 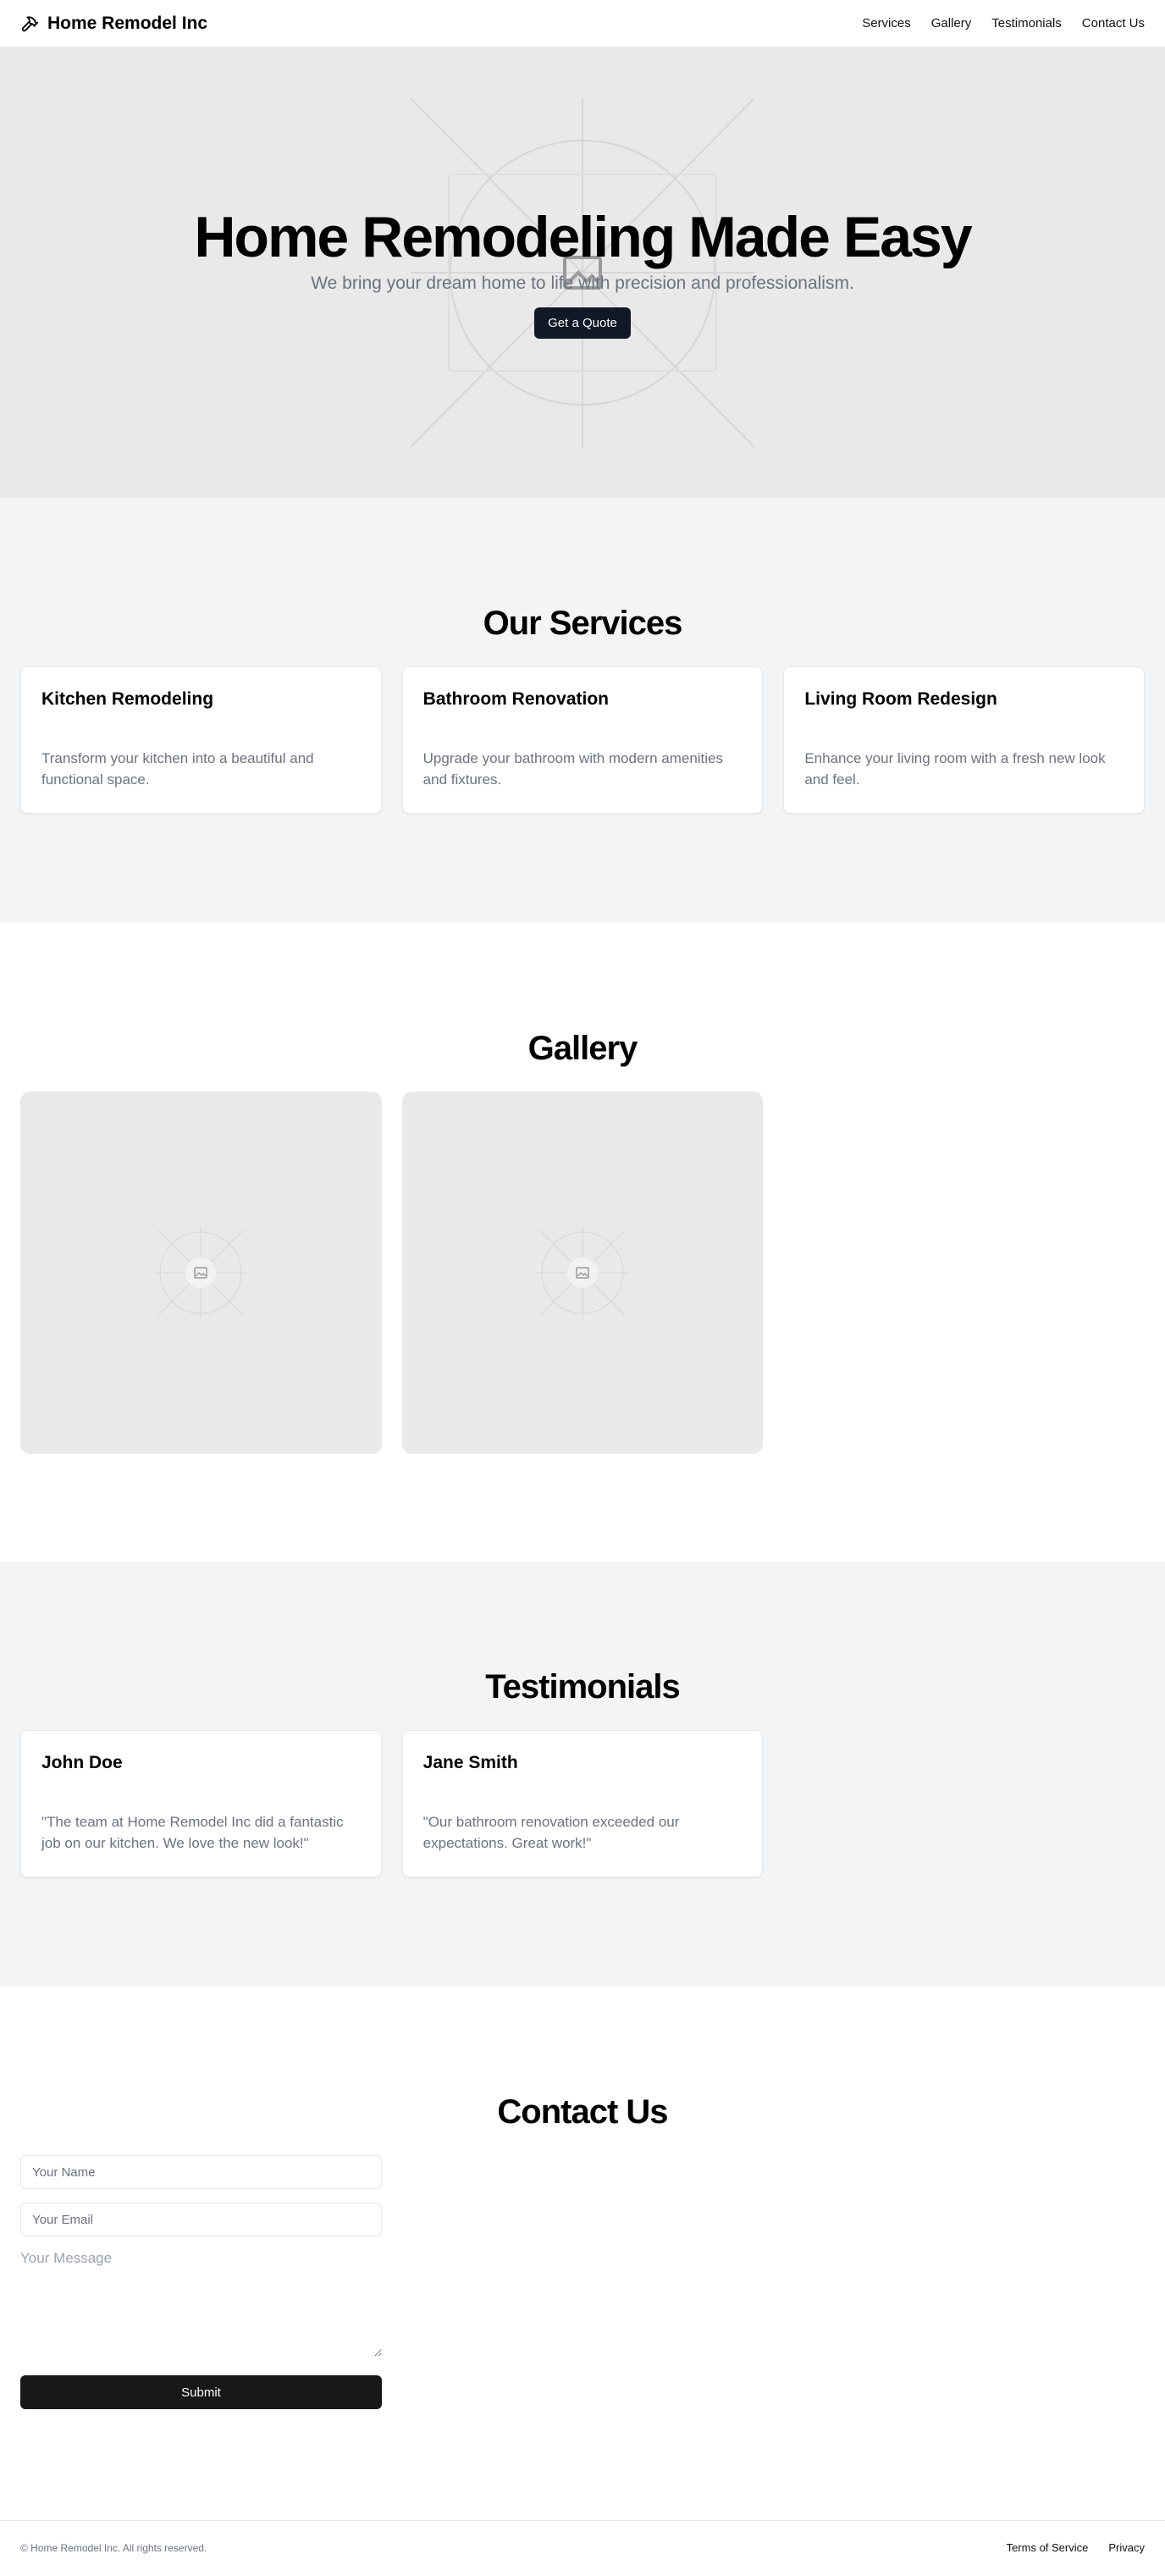 What do you see at coordinates (127, 699) in the screenshot?
I see `service-title: Kitchen Remodeling` at bounding box center [127, 699].